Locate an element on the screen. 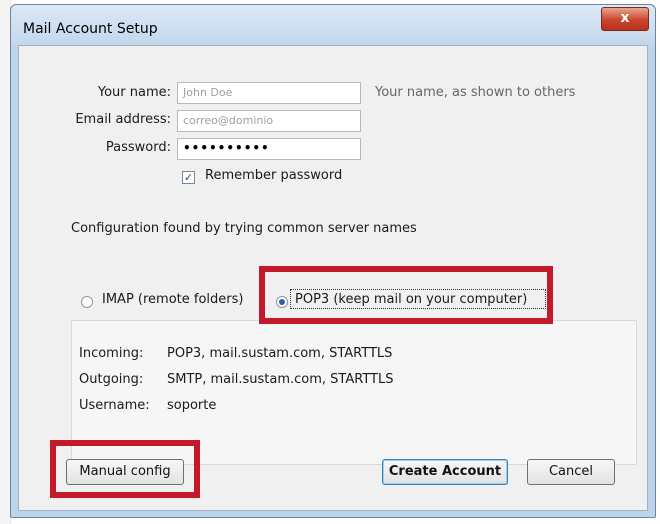 The width and height of the screenshot is (660, 524). remember-password-checkbox: ✓ is located at coordinates (188, 177).